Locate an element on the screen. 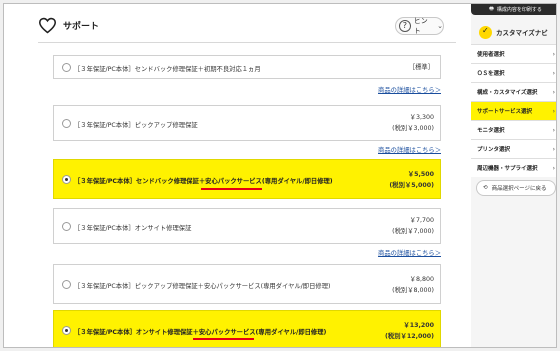 The height and width of the screenshot is (351, 560). option-price: ［標準］ is located at coordinates (421, 67).